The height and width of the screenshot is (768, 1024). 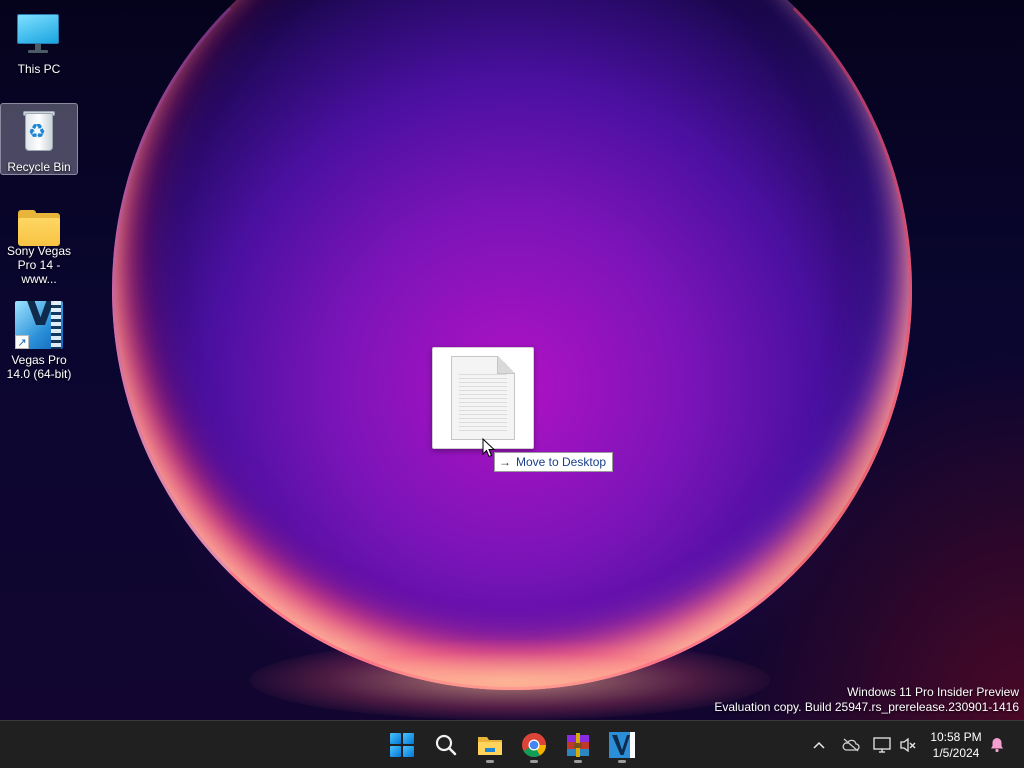 I want to click on winrar-icon, so click(x=578, y=745).